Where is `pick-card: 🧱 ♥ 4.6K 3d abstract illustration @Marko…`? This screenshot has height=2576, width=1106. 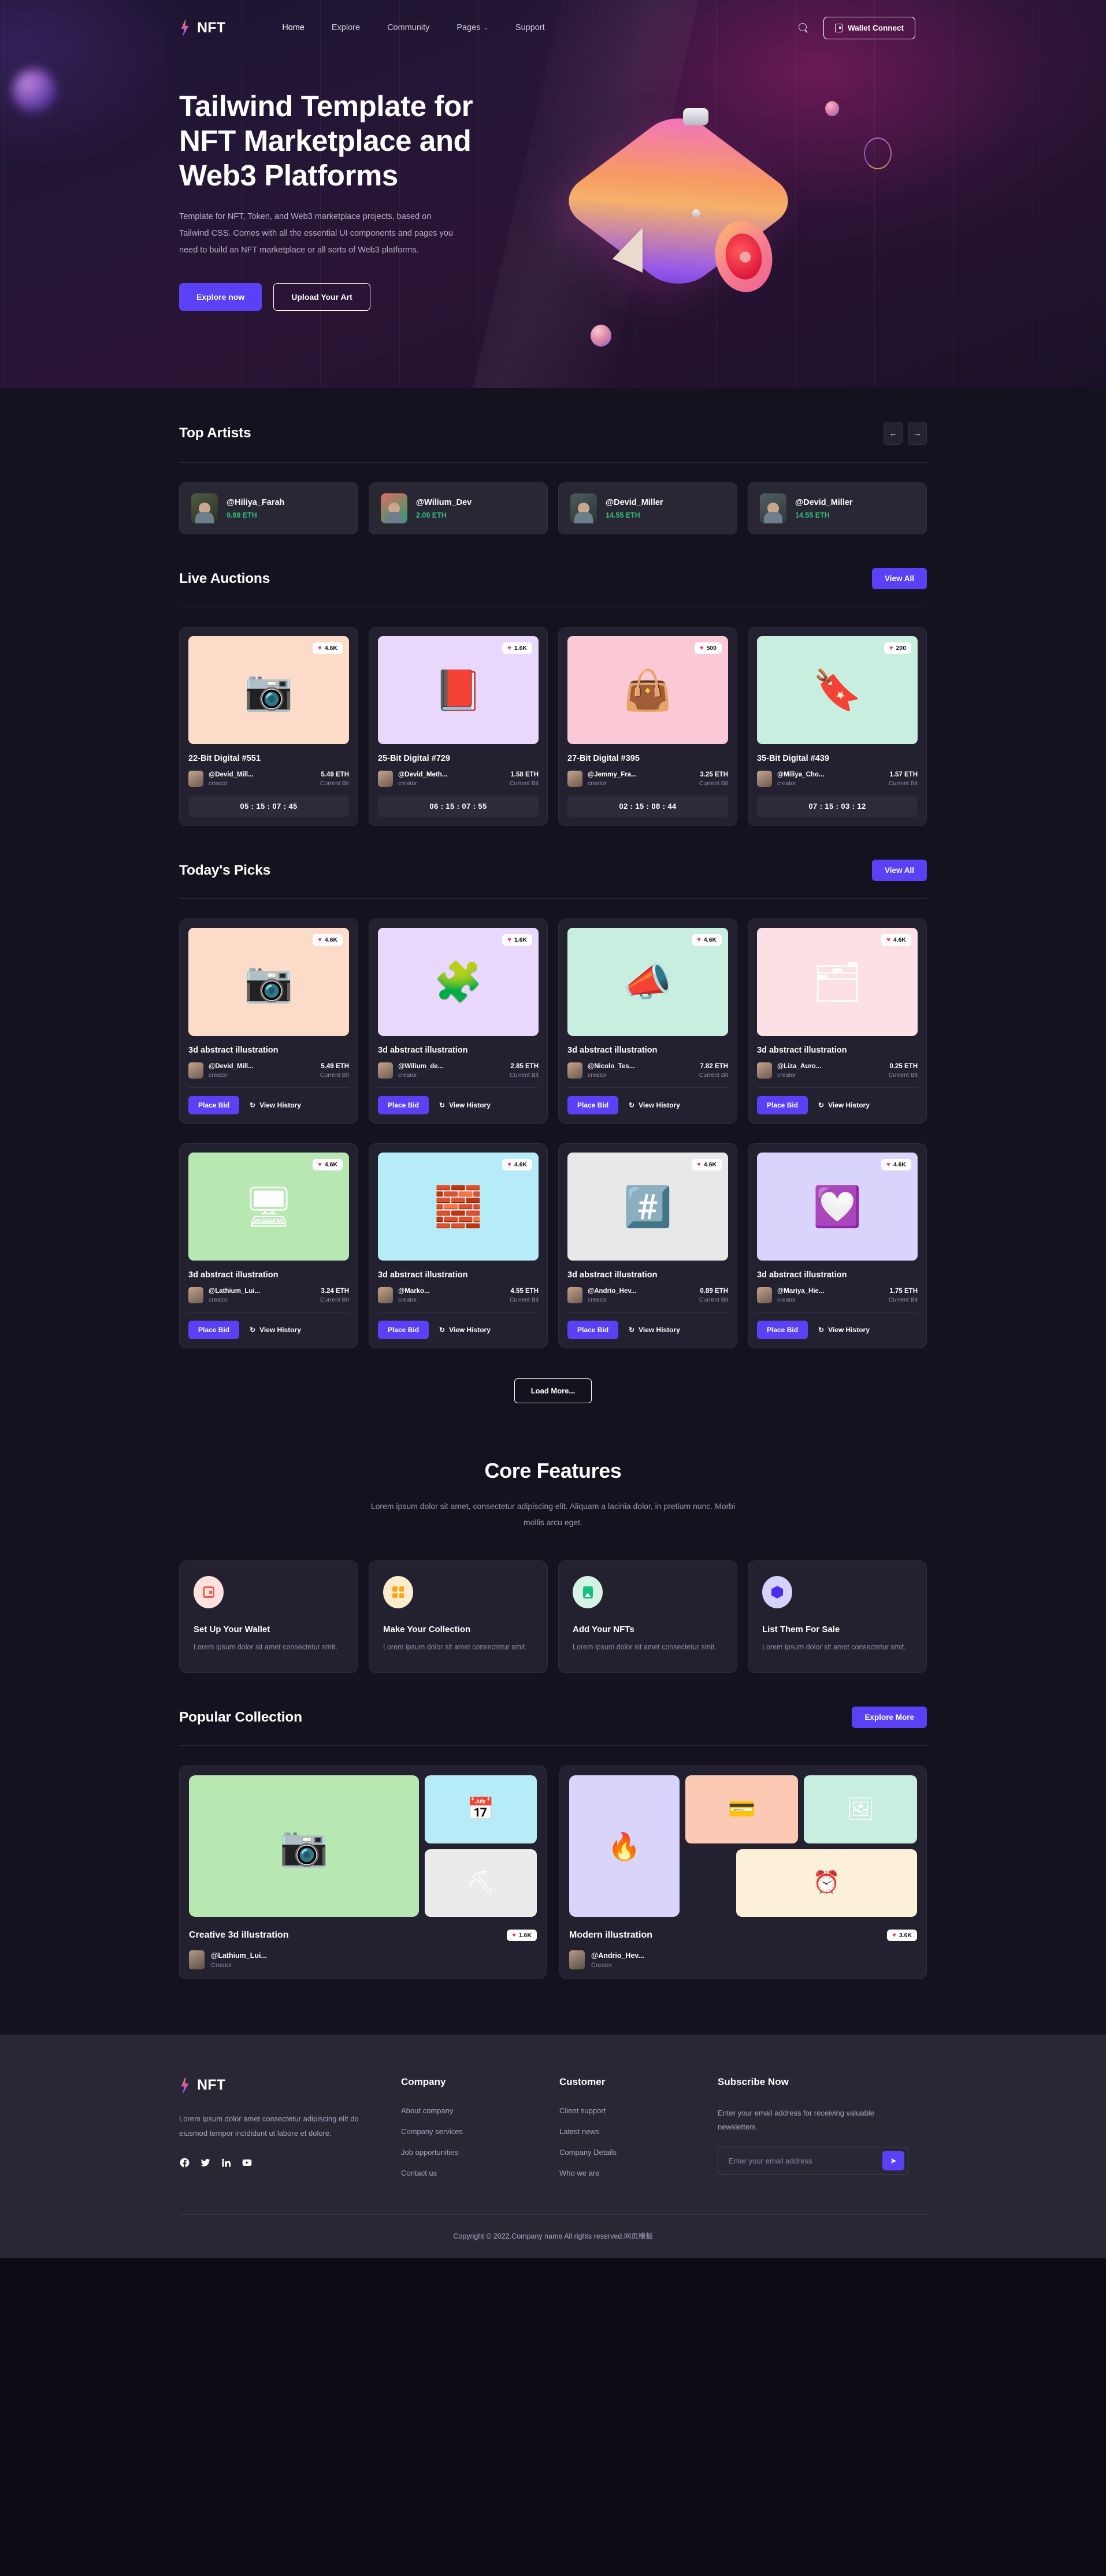 pick-card: 🧱 ♥ 4.6K 3d abstract illustration @Marko… is located at coordinates (458, 1245).